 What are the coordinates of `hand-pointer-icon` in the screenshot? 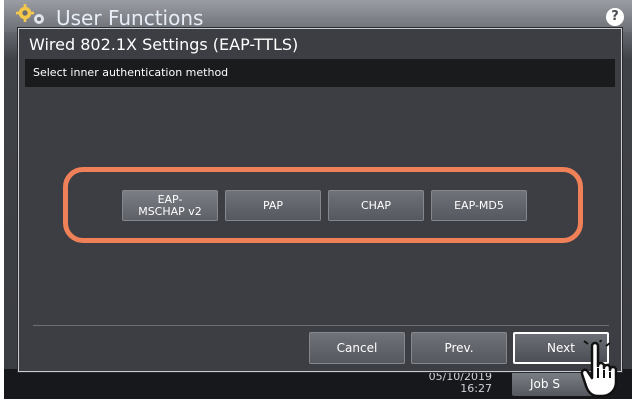 It's located at (599, 369).